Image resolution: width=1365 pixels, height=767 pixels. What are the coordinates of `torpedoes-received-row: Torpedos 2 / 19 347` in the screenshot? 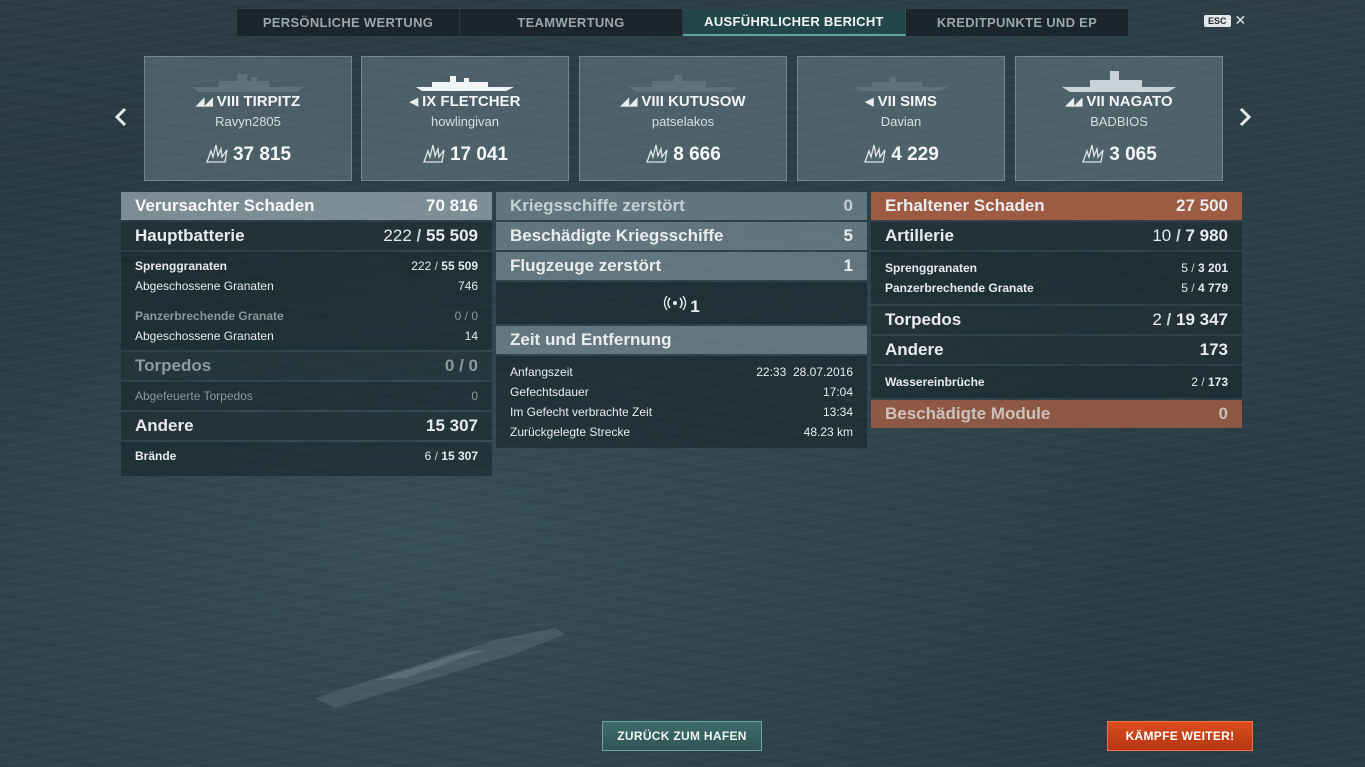 It's located at (1056, 320).